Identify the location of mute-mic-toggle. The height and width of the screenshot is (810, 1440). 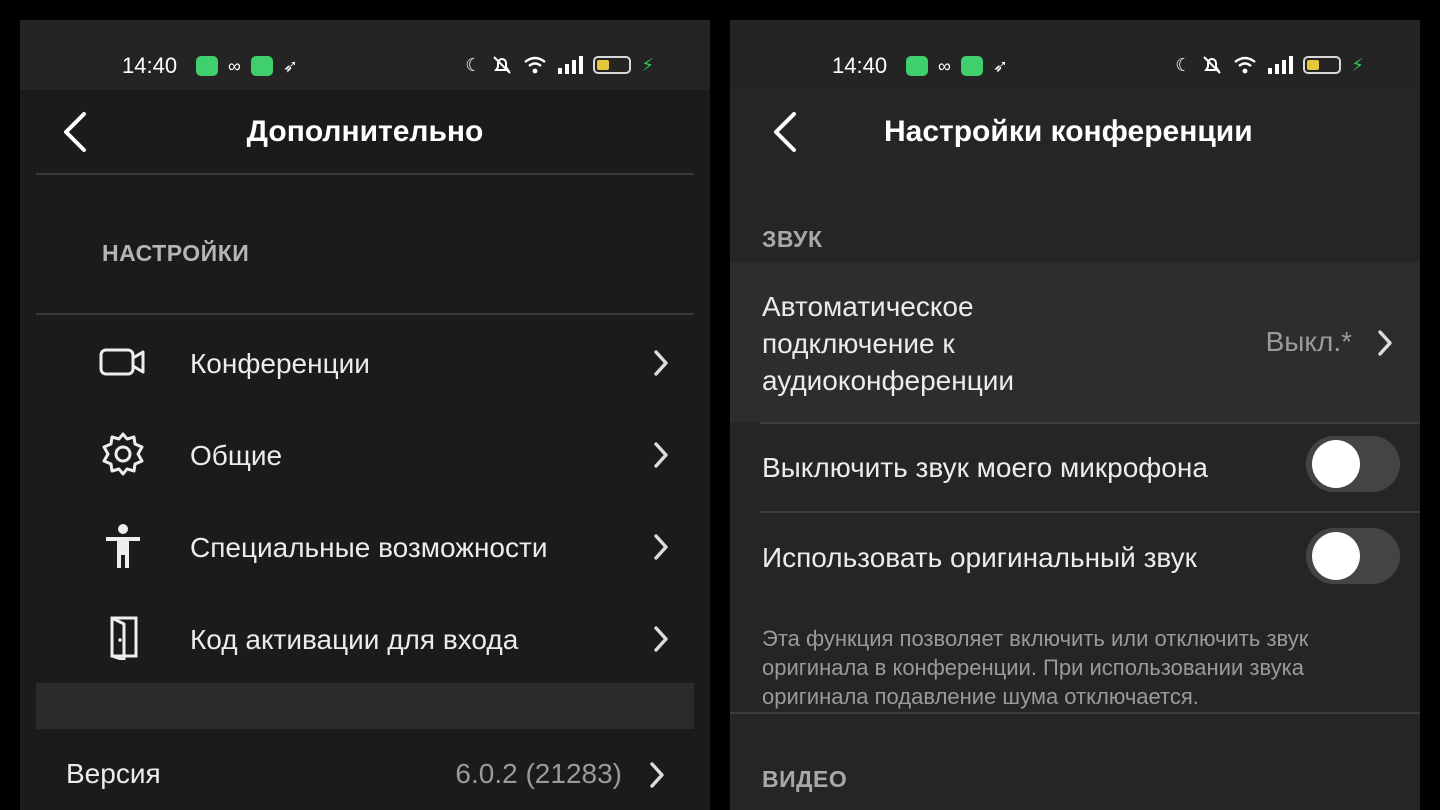
(1353, 464).